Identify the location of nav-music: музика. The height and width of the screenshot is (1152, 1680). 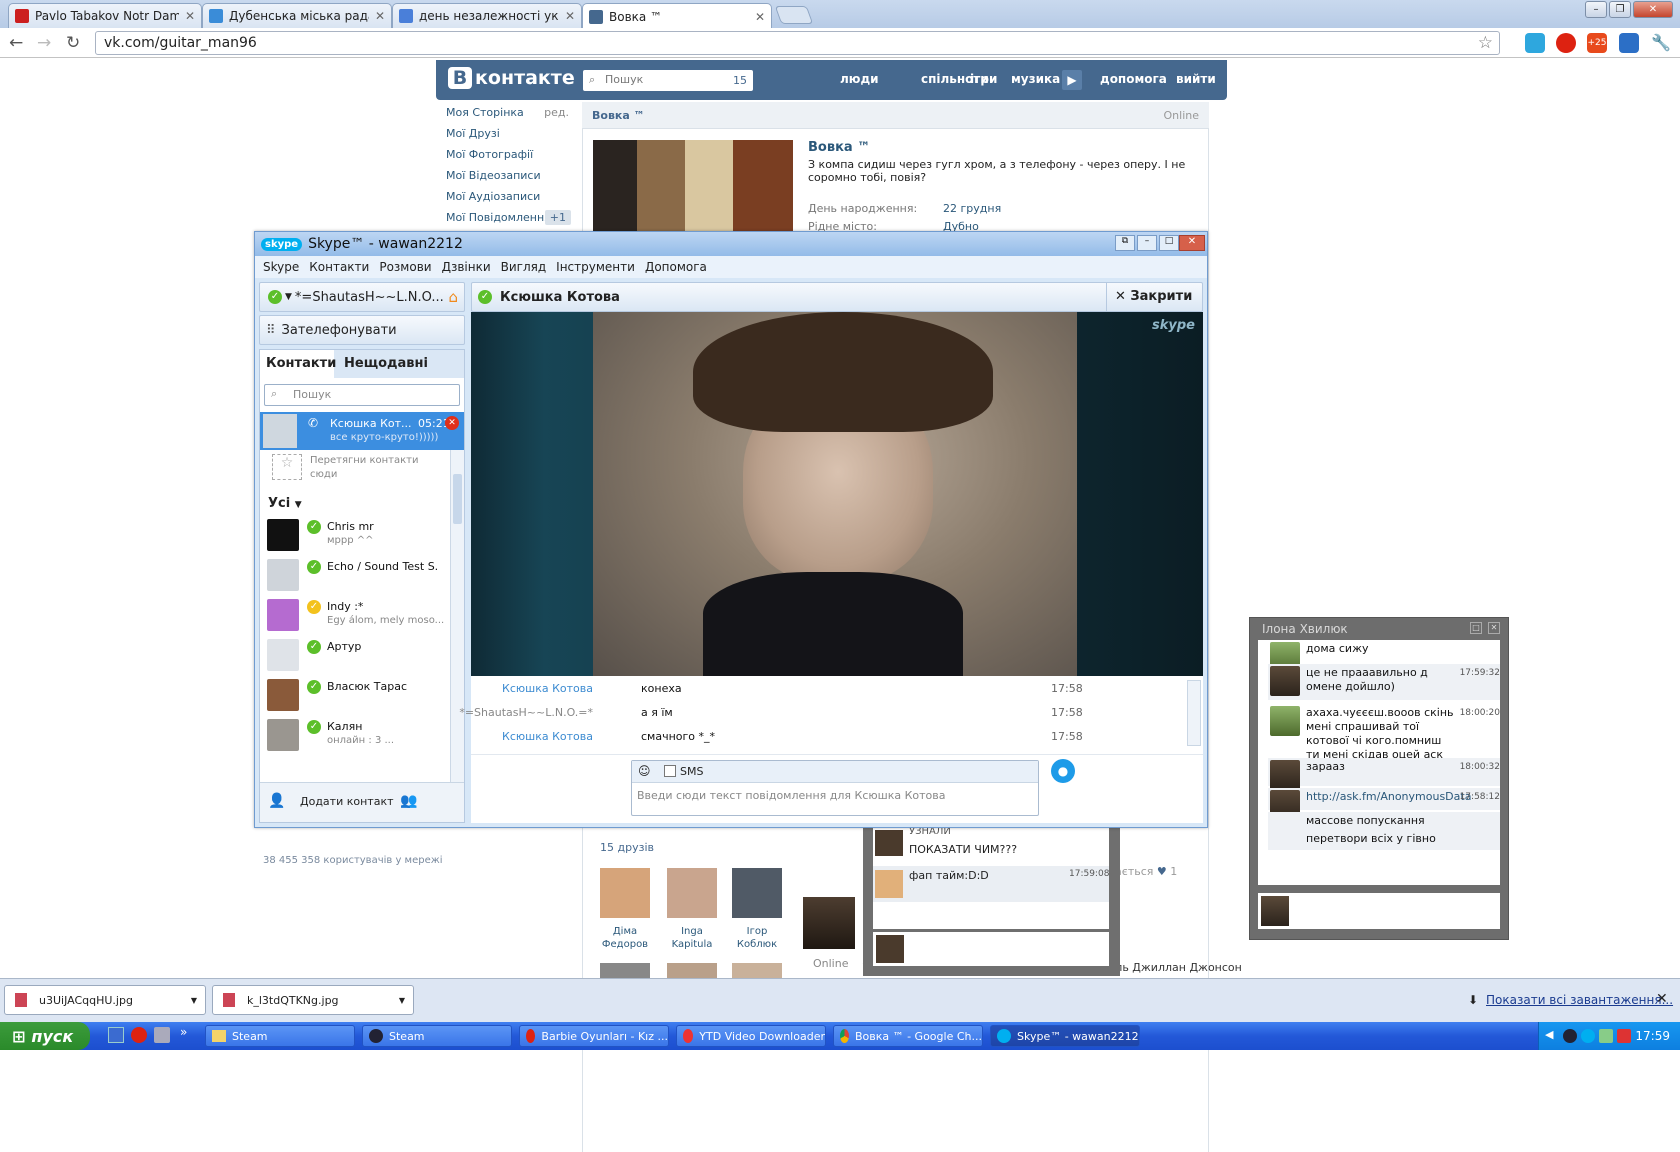
(1035, 79).